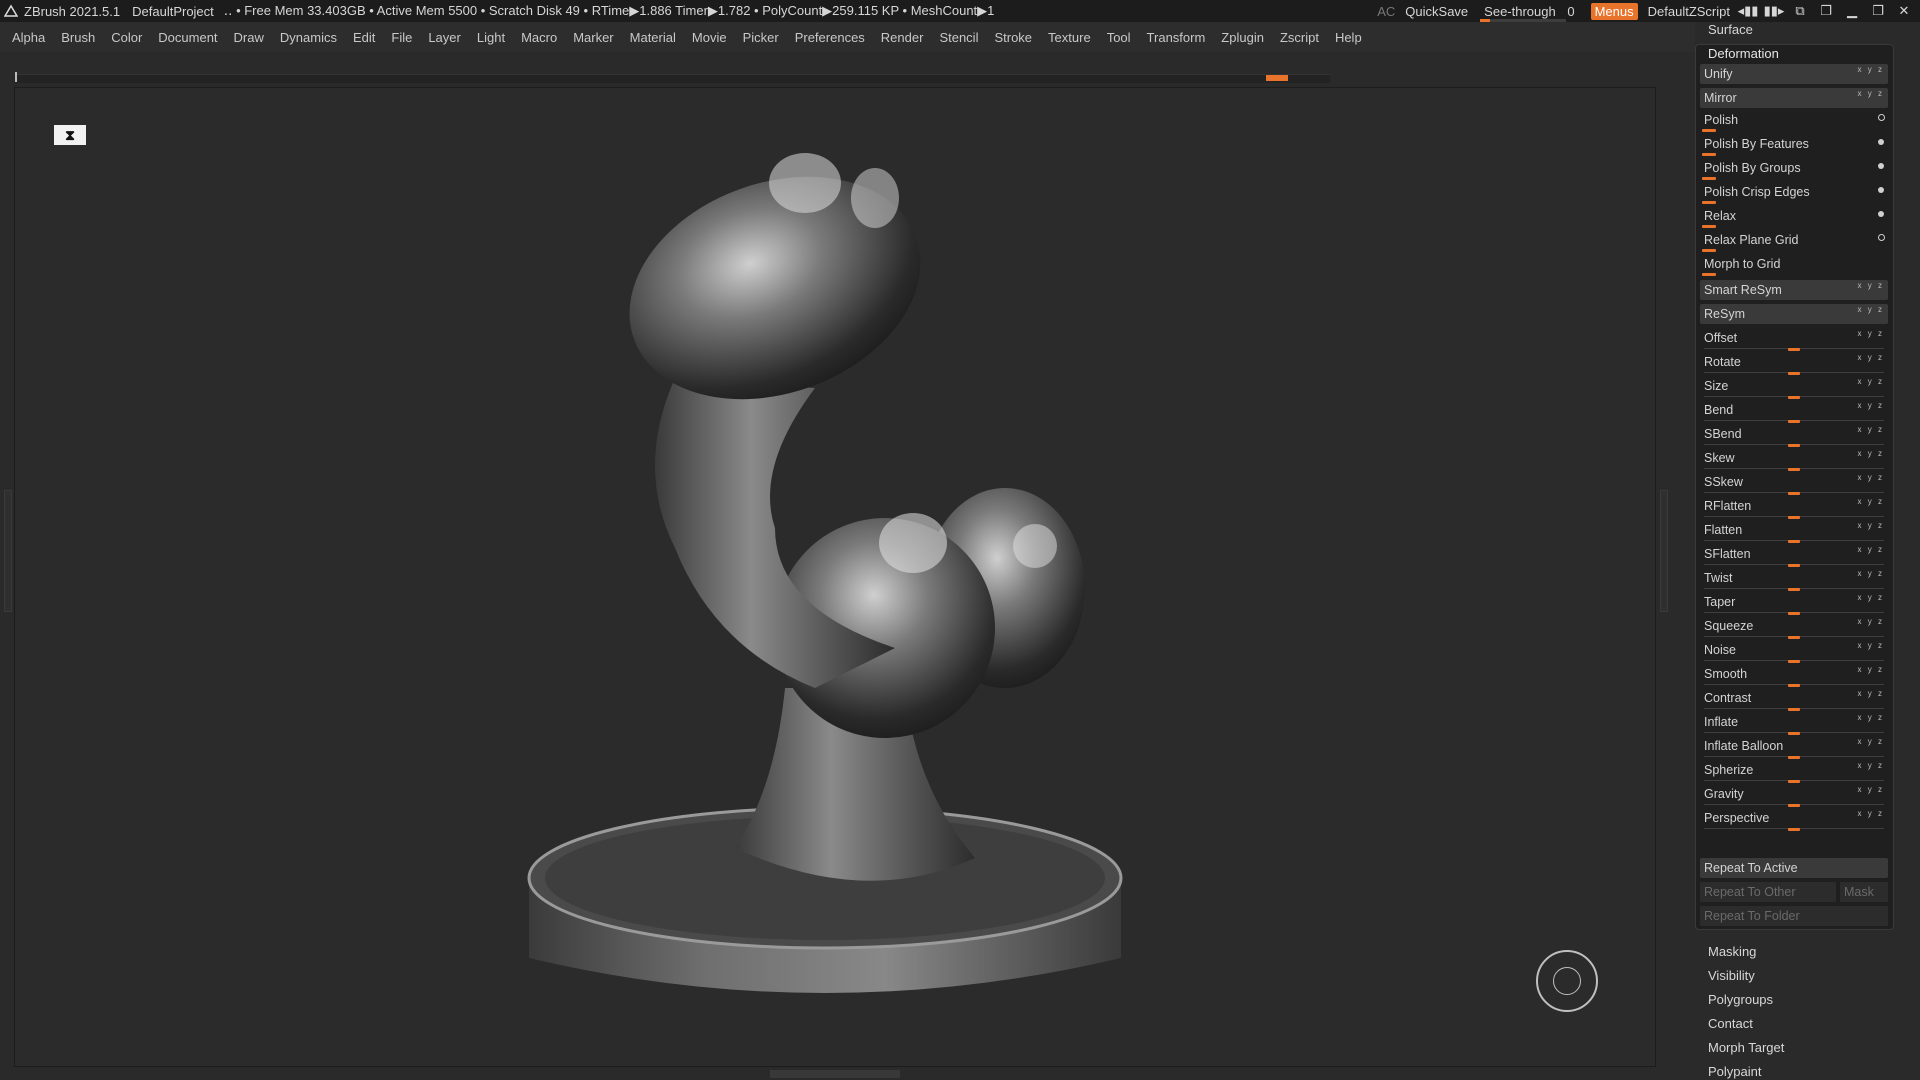  What do you see at coordinates (308, 37) in the screenshot?
I see `menu-dynamics: Dynamics` at bounding box center [308, 37].